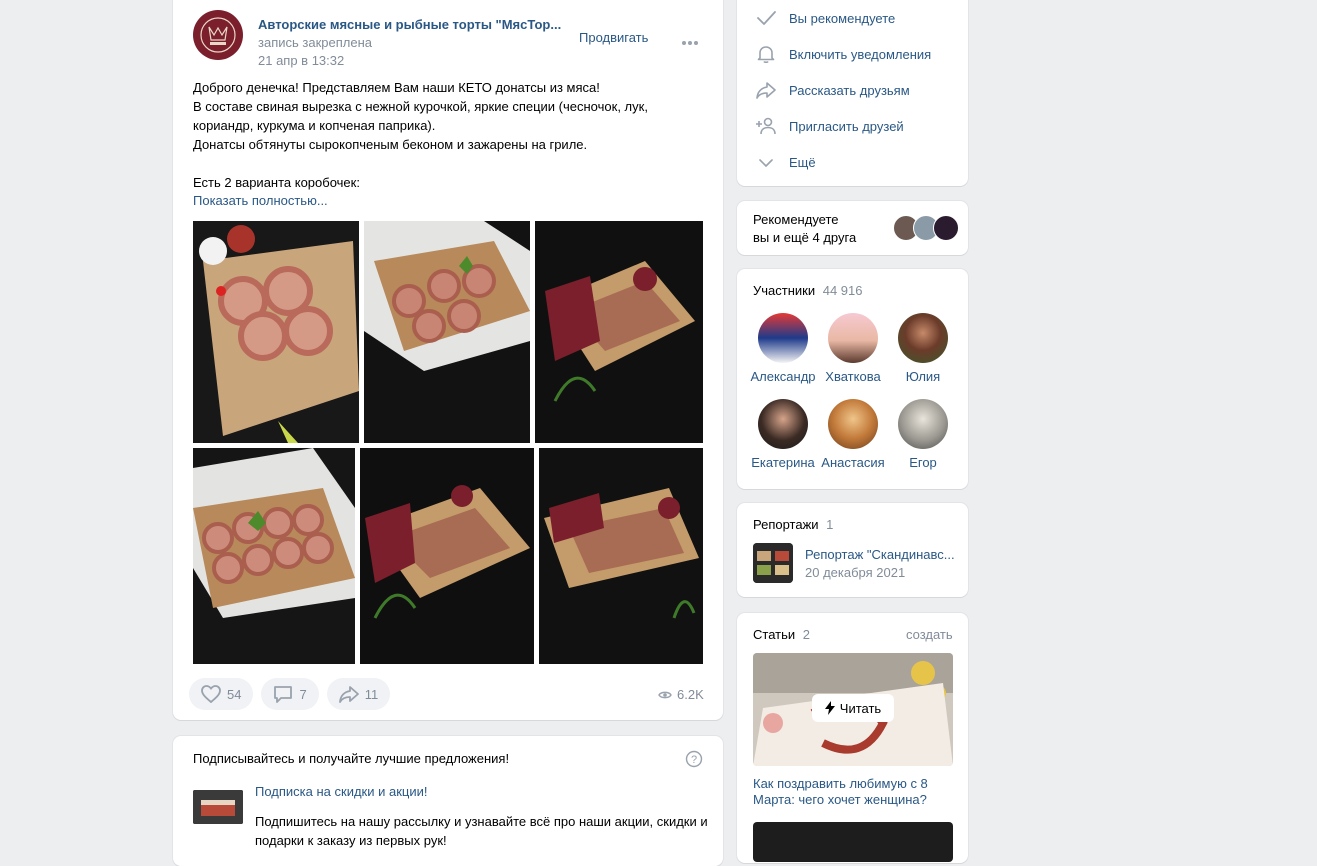 This screenshot has width=1317, height=866. I want to click on friend-avatars, so click(927, 228).